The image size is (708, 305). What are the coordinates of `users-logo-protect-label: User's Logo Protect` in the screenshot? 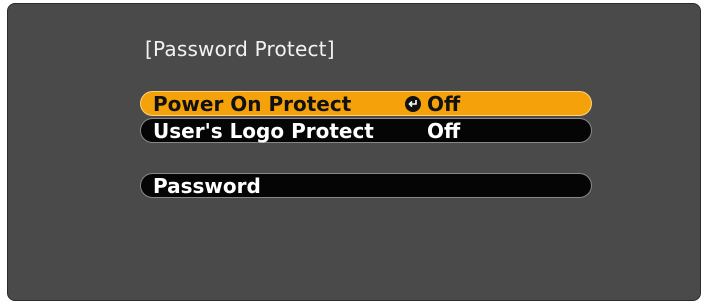 It's located at (263, 131).